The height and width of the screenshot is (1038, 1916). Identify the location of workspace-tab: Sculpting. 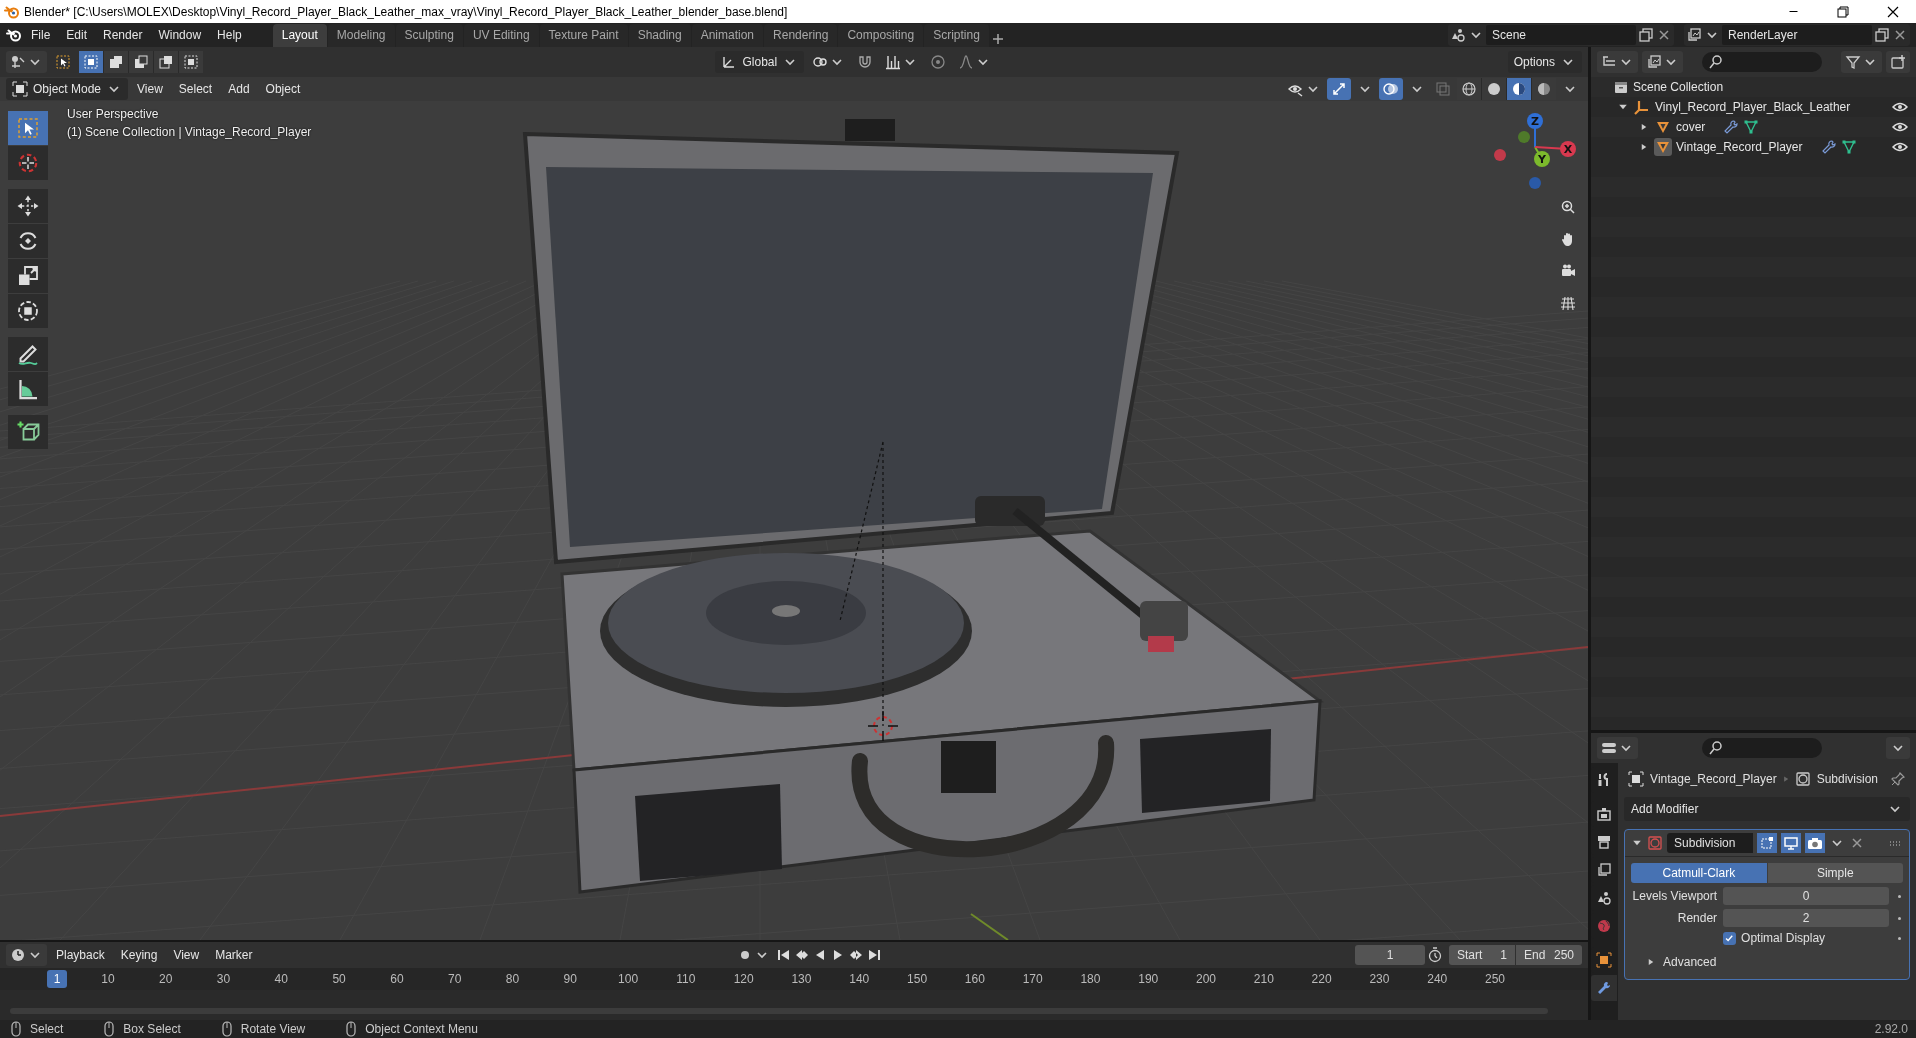
(429, 35).